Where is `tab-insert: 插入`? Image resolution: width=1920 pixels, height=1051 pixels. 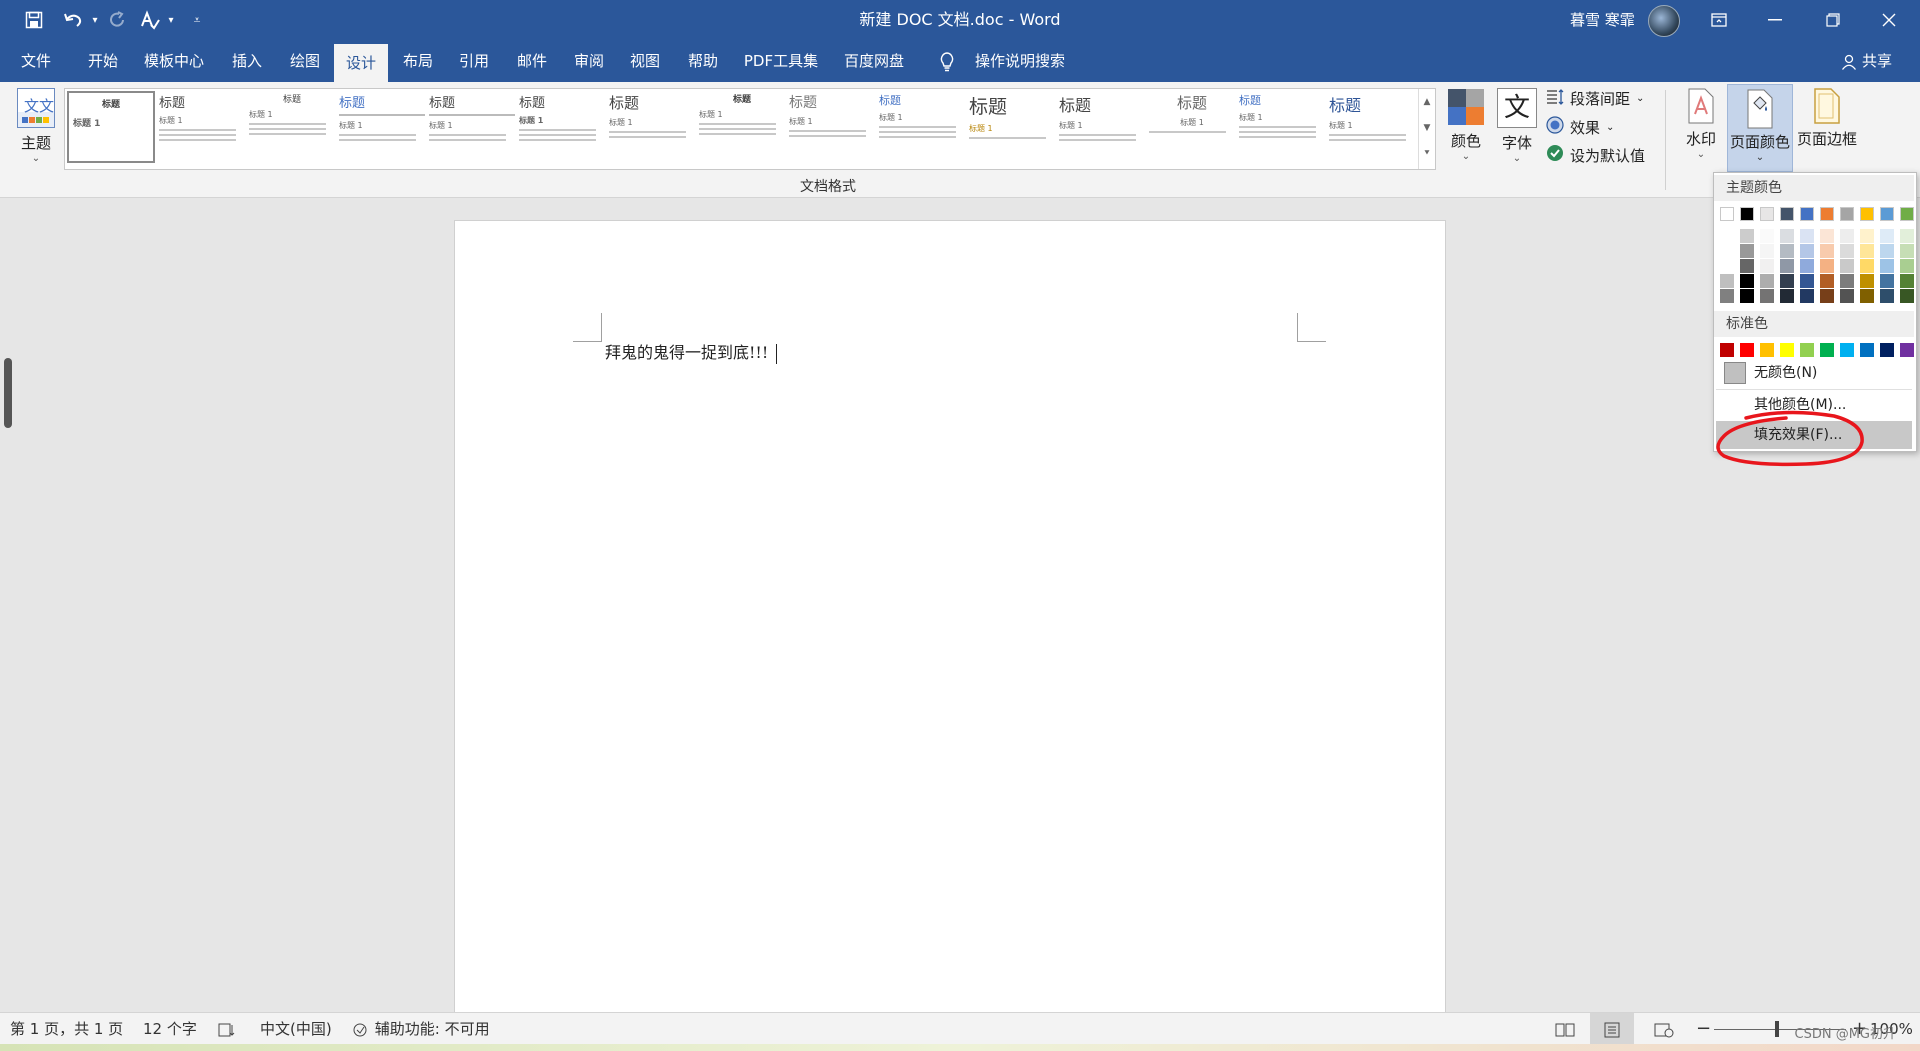
tab-insert: 插入 is located at coordinates (247, 61).